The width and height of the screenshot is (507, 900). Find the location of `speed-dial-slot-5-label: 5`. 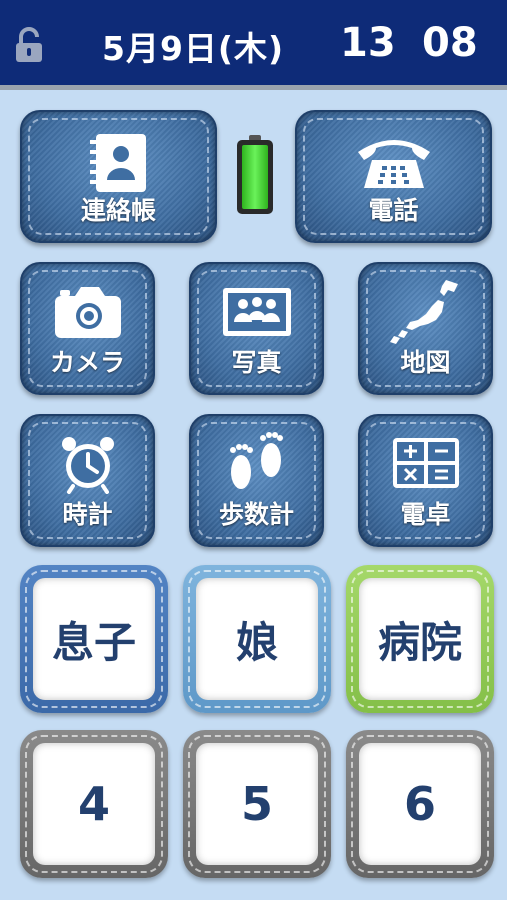

speed-dial-slot-5-label: 5 is located at coordinates (257, 804).